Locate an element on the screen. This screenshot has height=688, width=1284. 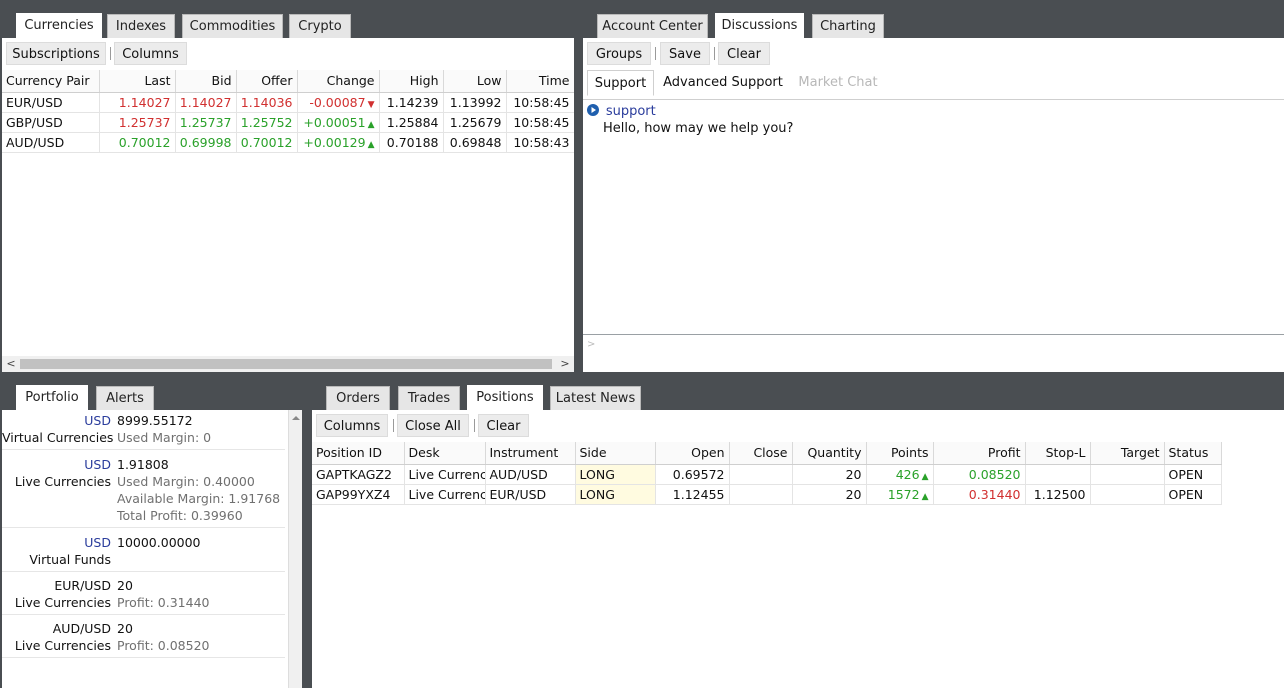
close-all-button: Close All is located at coordinates (433, 425).